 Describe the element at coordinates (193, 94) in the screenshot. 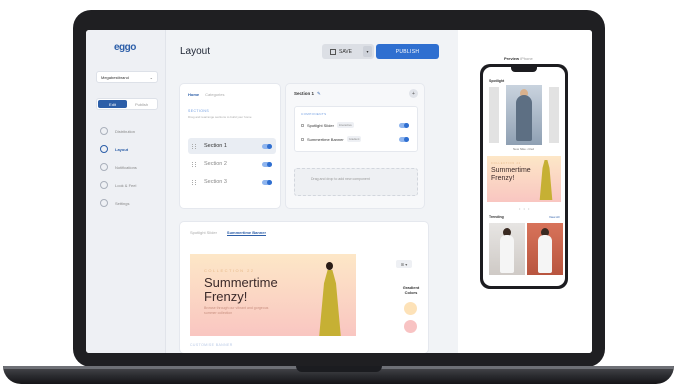

I see `tab-home: Home` at that location.